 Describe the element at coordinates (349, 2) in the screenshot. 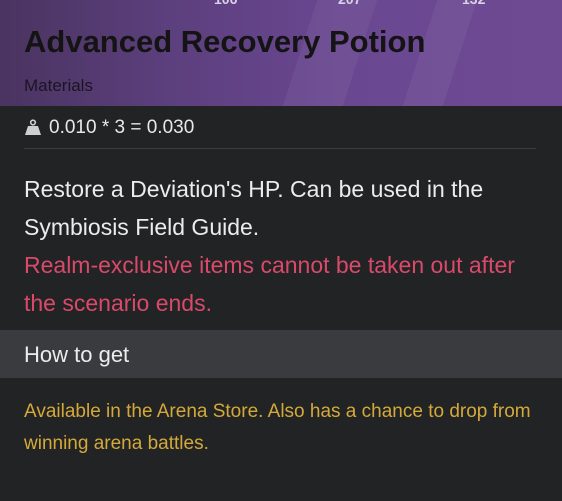

I see `header-stat-2: 207` at that location.